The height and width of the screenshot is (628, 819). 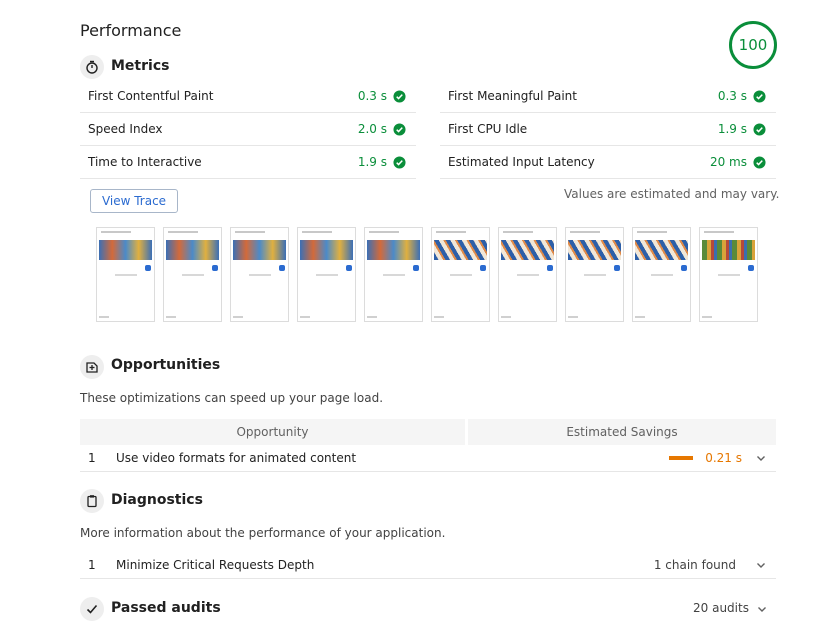 I want to click on stopwatch-icon, so click(x=92, y=67).